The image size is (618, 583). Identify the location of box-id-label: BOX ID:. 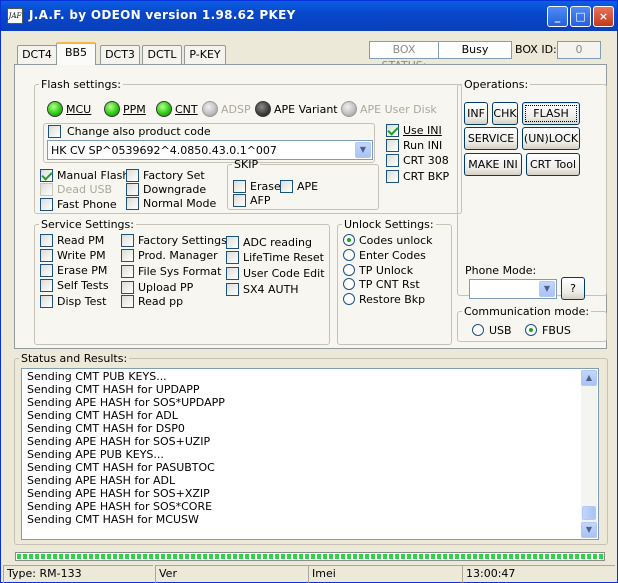
(536, 49).